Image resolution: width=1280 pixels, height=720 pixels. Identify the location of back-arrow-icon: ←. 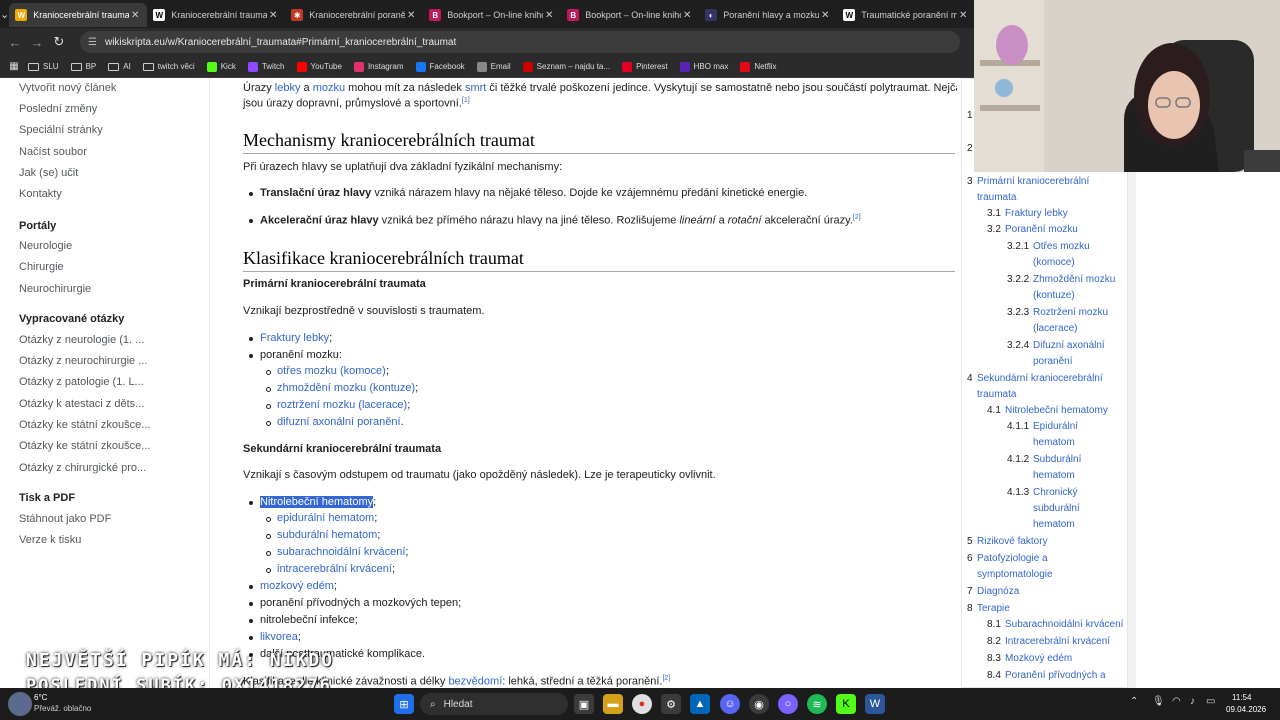
(15, 42).